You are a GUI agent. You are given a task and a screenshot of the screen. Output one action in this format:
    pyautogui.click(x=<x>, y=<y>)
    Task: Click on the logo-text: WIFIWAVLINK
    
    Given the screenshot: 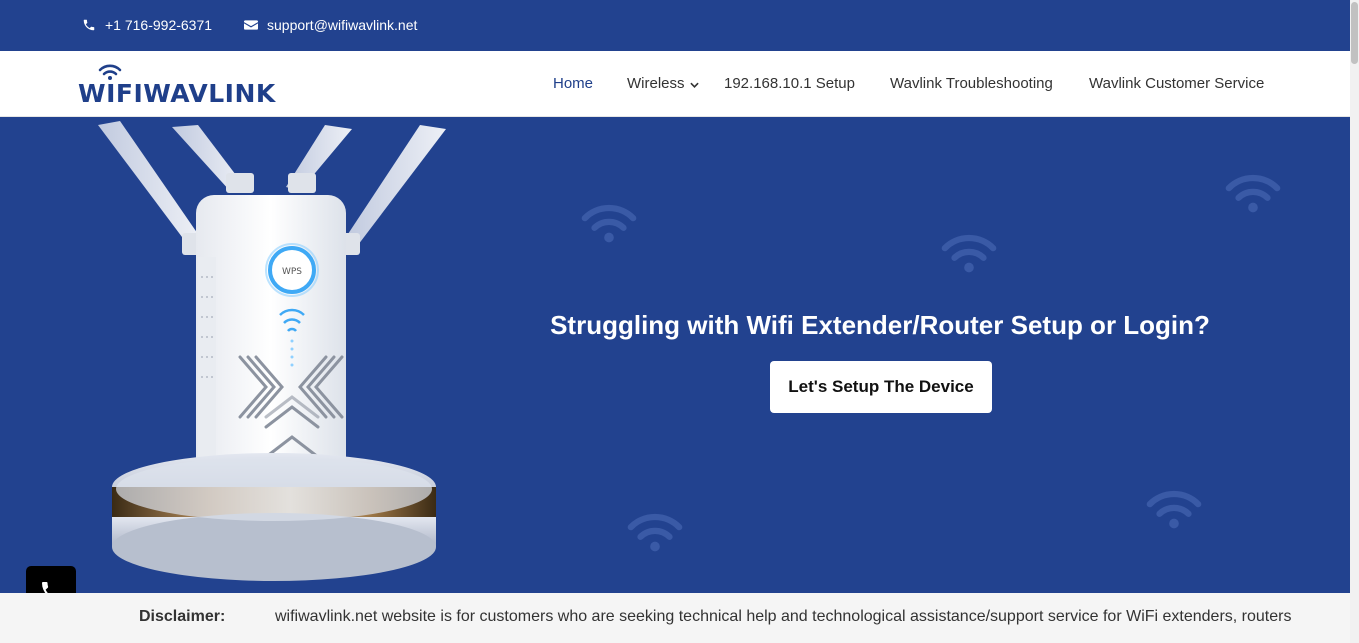 What is the action you would take?
    pyautogui.click(x=177, y=93)
    